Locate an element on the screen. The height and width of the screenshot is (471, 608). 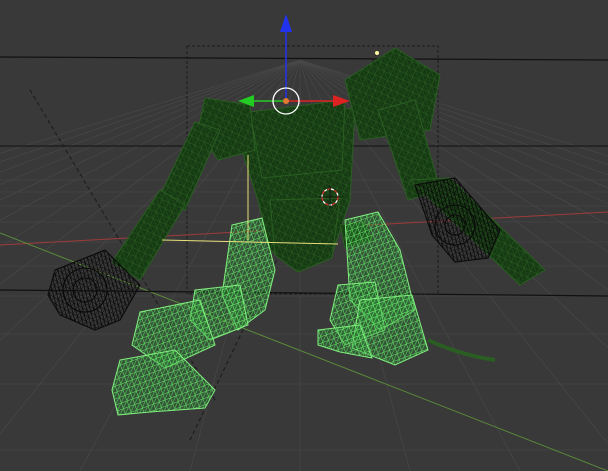
robot-pelvis is located at coordinates (305, 235).